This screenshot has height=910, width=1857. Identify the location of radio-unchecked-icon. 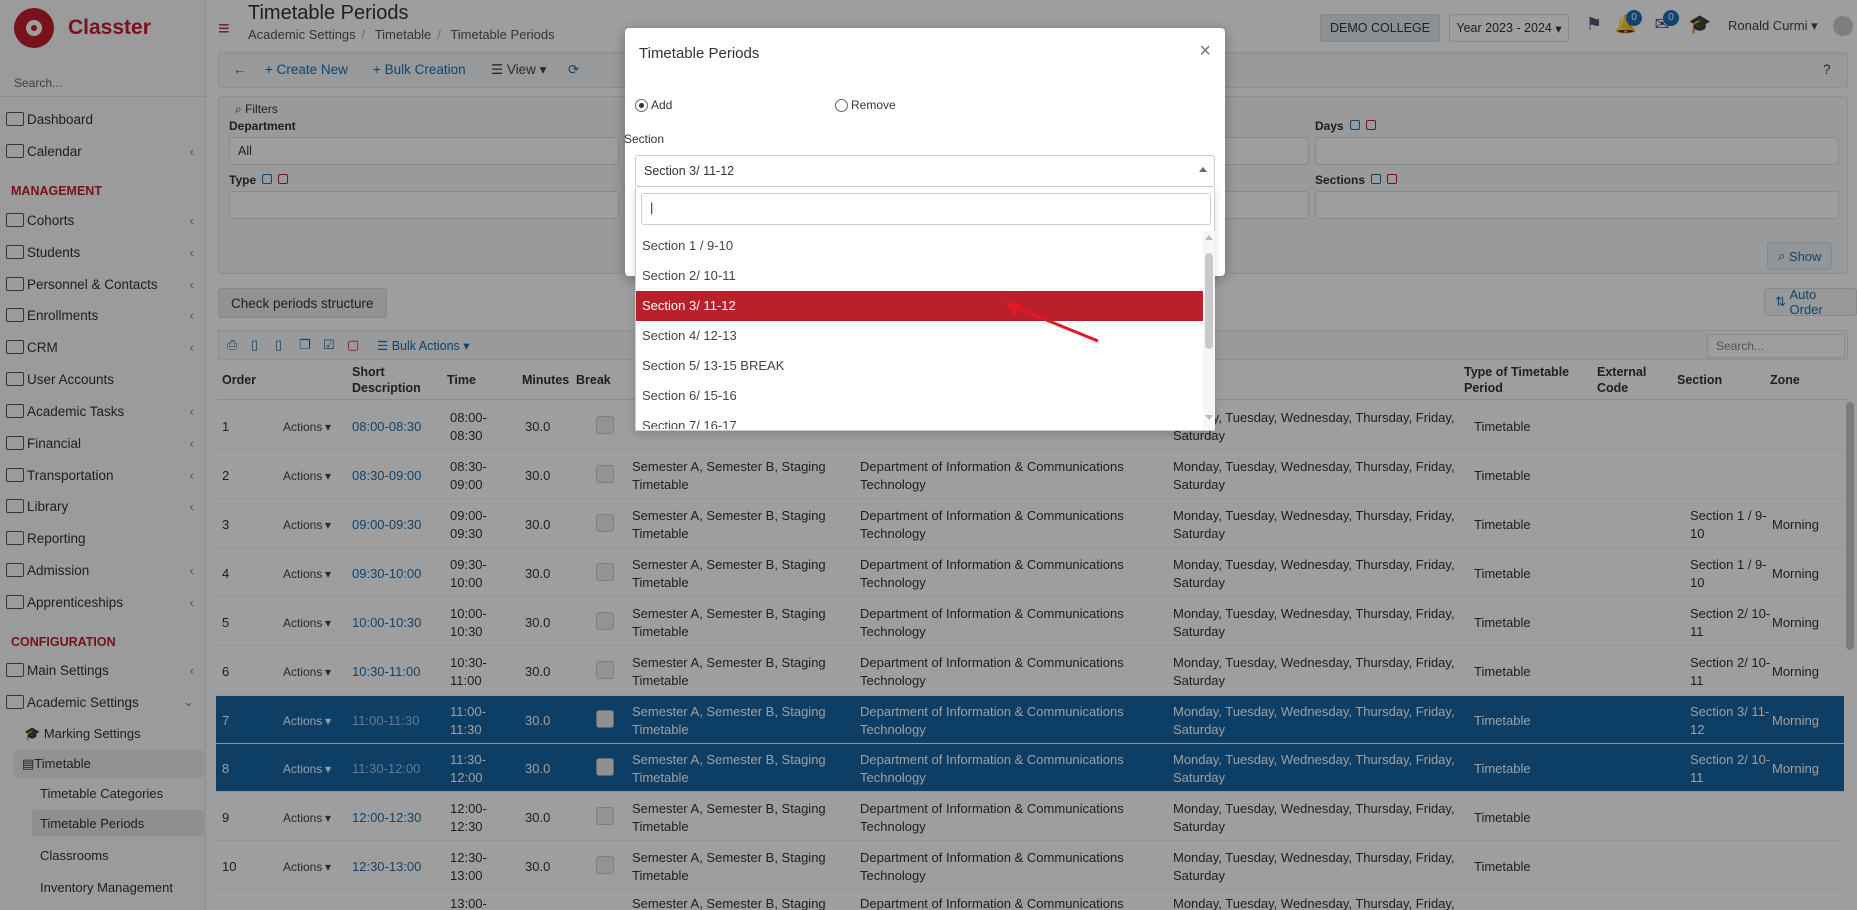
(841, 105).